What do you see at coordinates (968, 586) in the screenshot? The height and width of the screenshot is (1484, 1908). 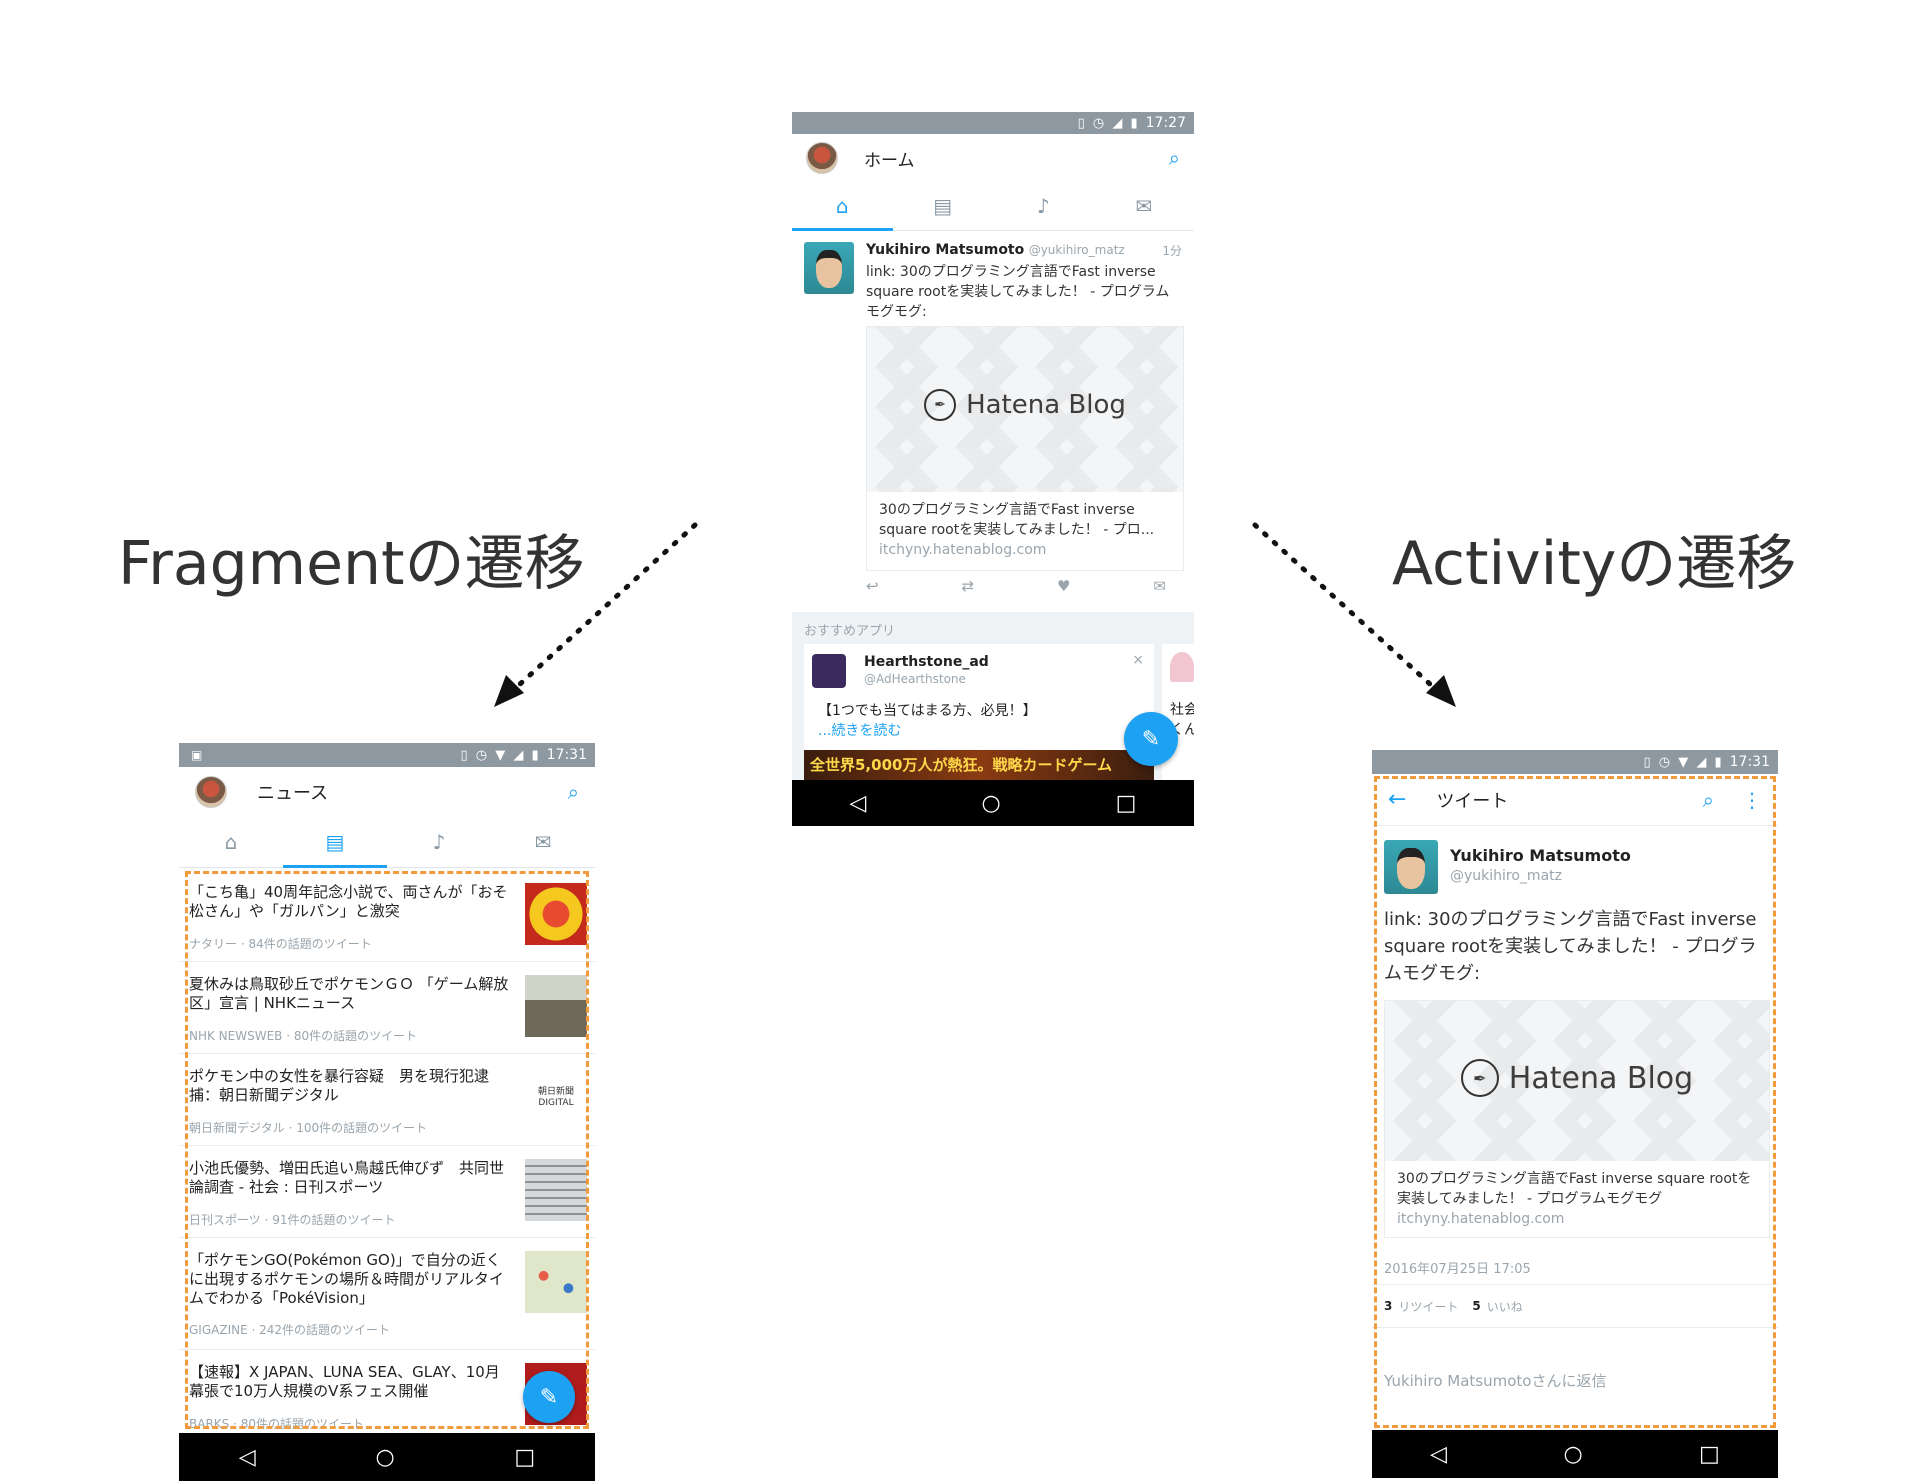 I see `retweet-icon: ⇄` at bounding box center [968, 586].